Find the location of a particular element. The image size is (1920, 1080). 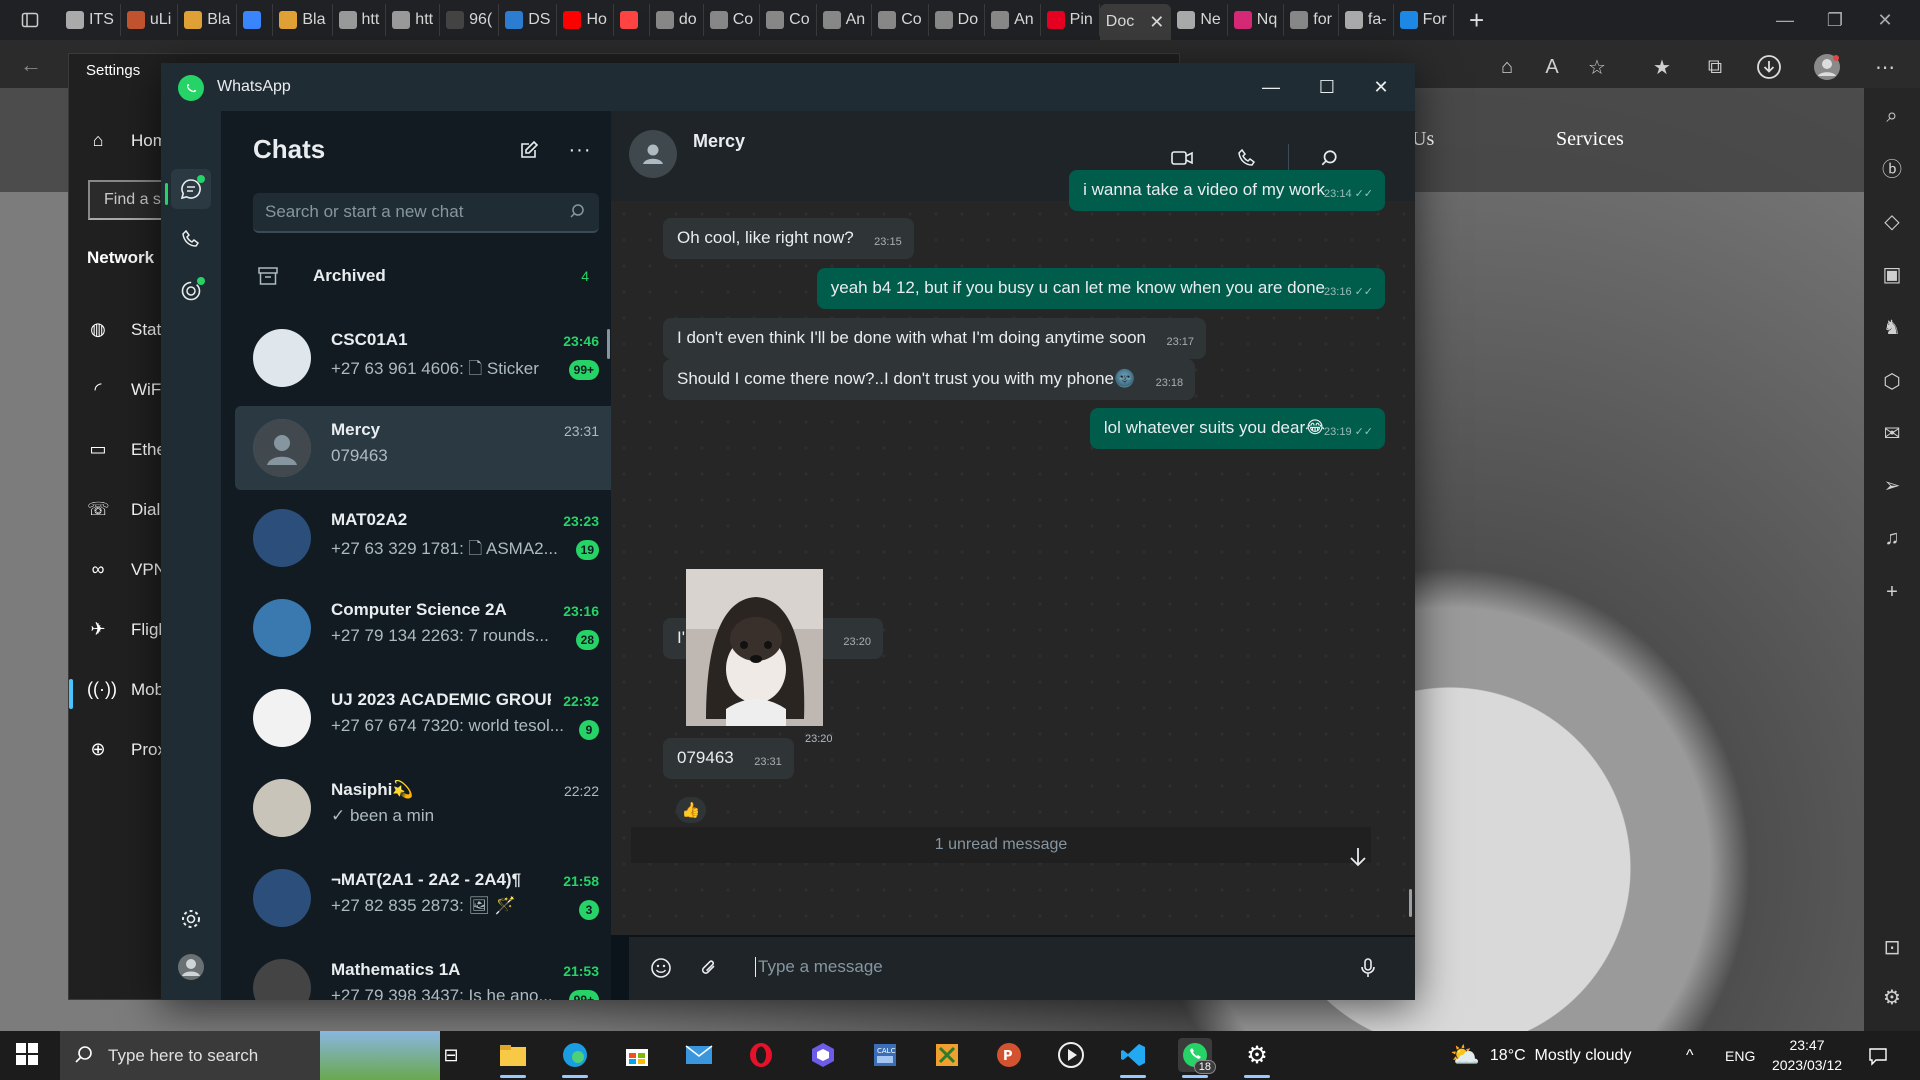

rail-status-button is located at coordinates (191, 291).